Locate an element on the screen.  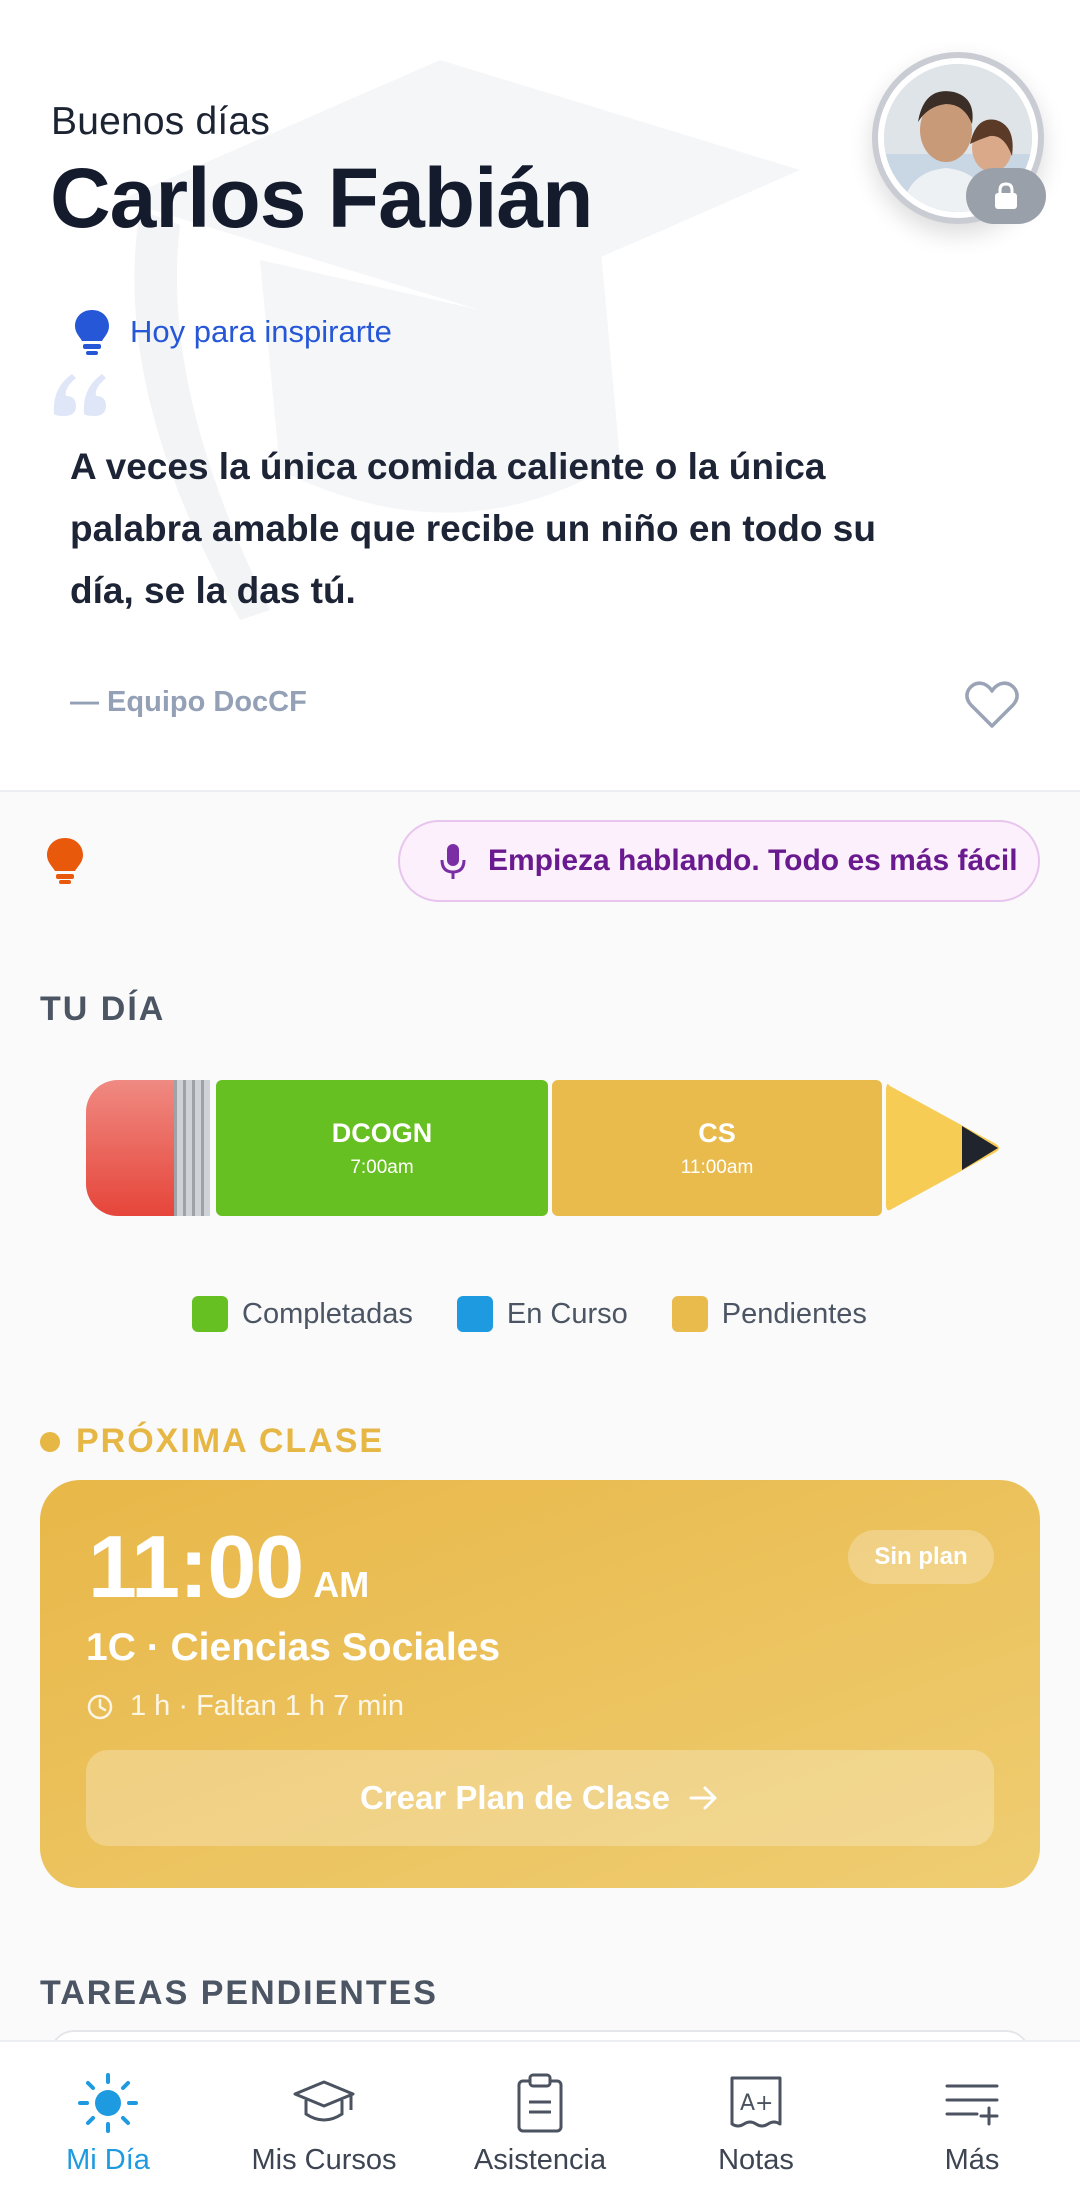
quote-mark-icon is located at coordinates (79, 395).